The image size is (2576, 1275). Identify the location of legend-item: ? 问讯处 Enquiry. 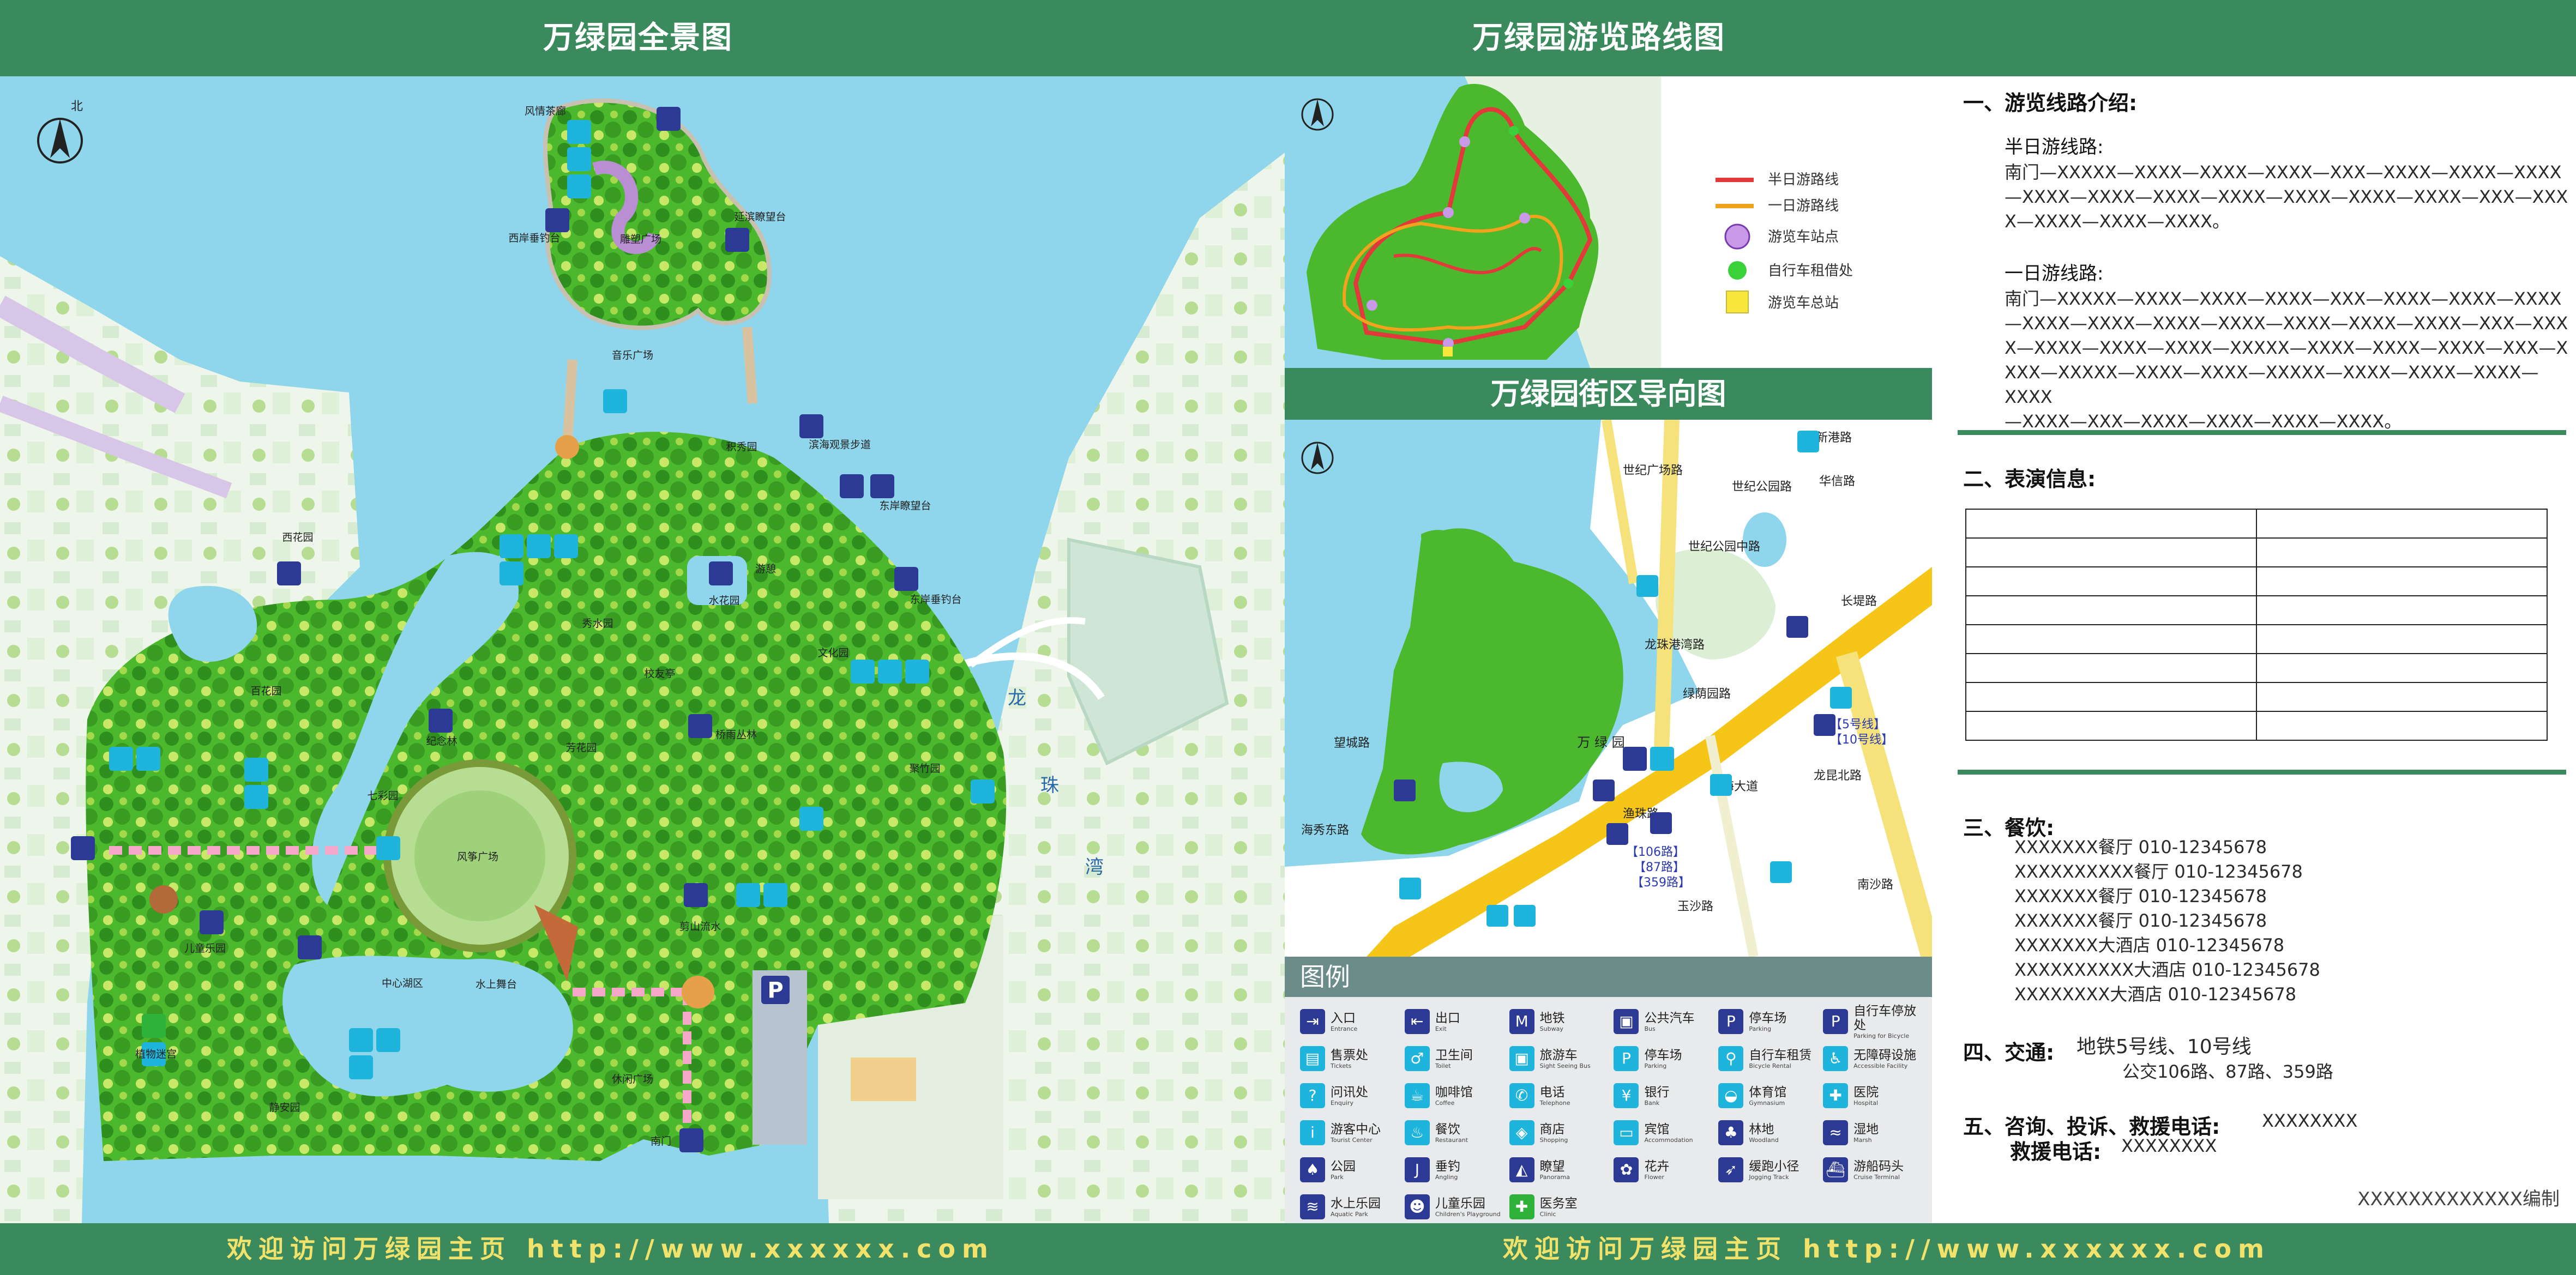
(1352, 1096).